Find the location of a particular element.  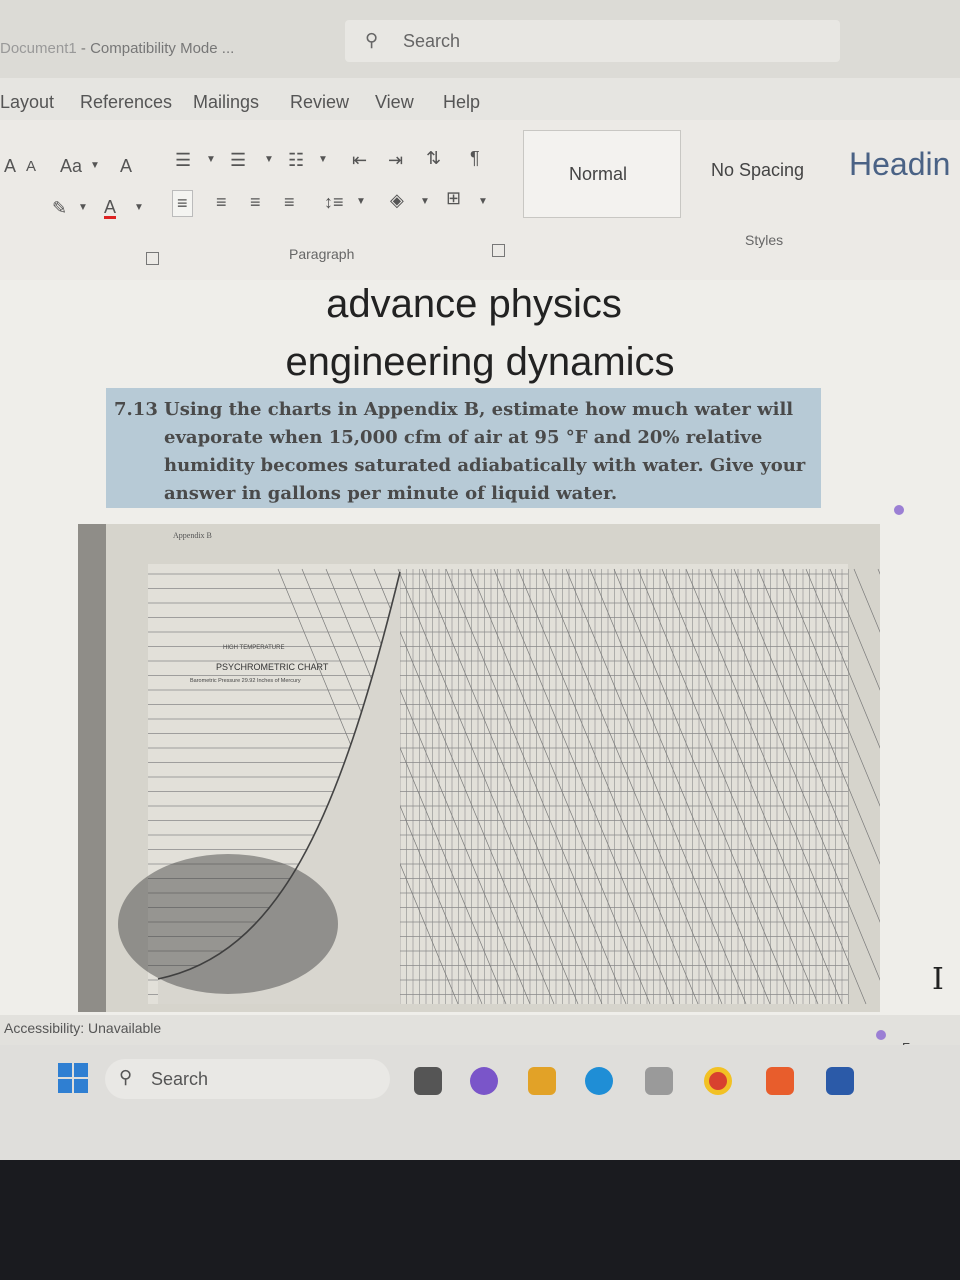

document-title-line-1: advance physics is located at coordinates (474, 304).